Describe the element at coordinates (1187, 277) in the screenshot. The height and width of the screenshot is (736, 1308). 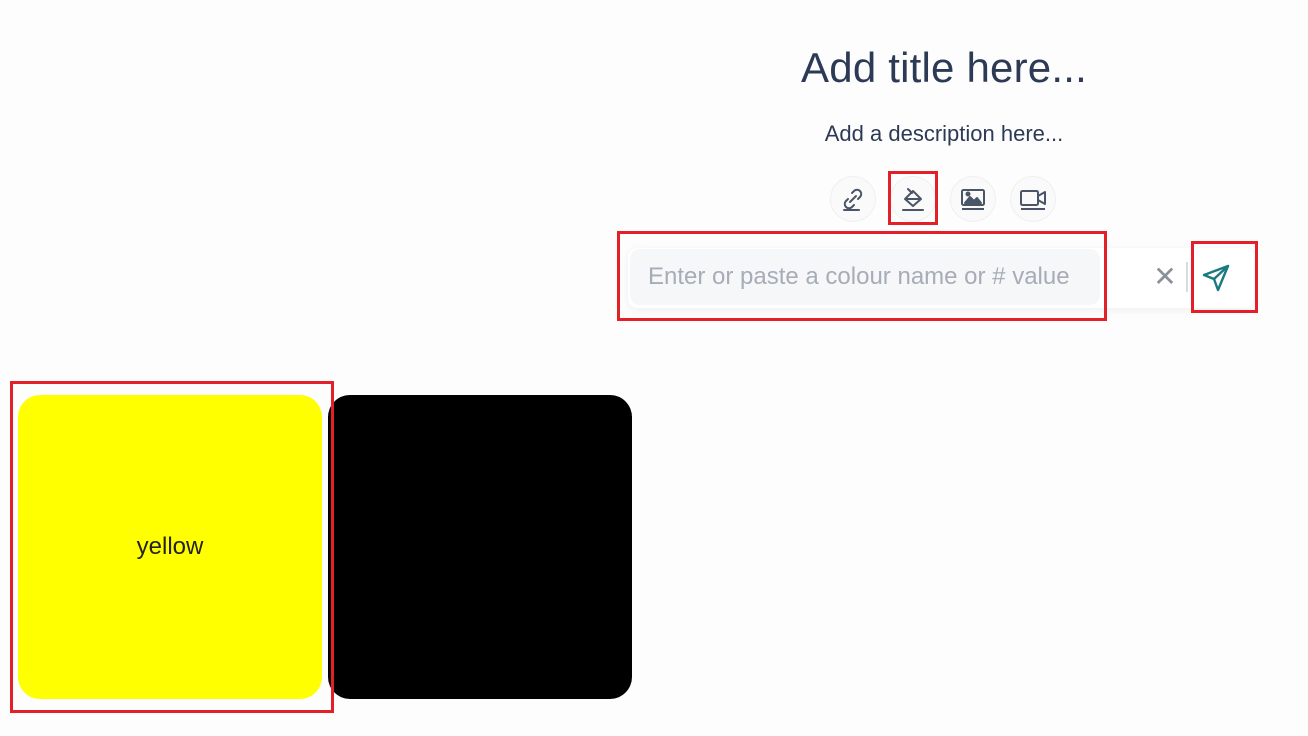
I see `divider` at that location.